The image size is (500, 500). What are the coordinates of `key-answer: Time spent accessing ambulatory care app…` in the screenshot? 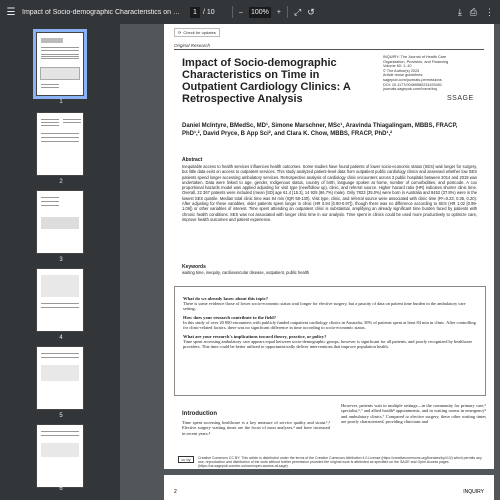 It's located at (328, 344).